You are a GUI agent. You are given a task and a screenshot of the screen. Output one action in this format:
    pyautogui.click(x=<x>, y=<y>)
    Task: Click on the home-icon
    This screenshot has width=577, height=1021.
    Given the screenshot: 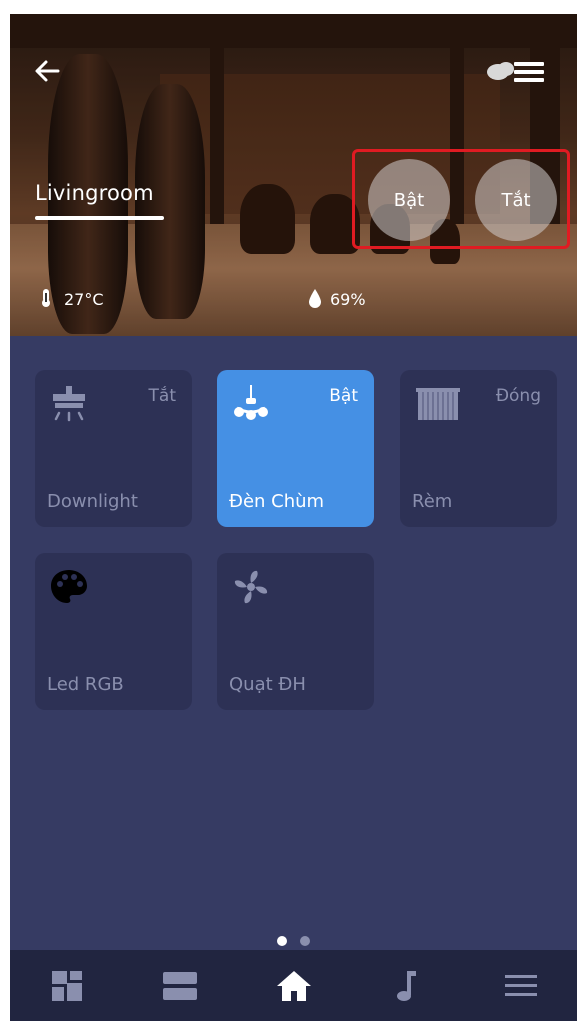 What is the action you would take?
    pyautogui.click(x=293, y=985)
    